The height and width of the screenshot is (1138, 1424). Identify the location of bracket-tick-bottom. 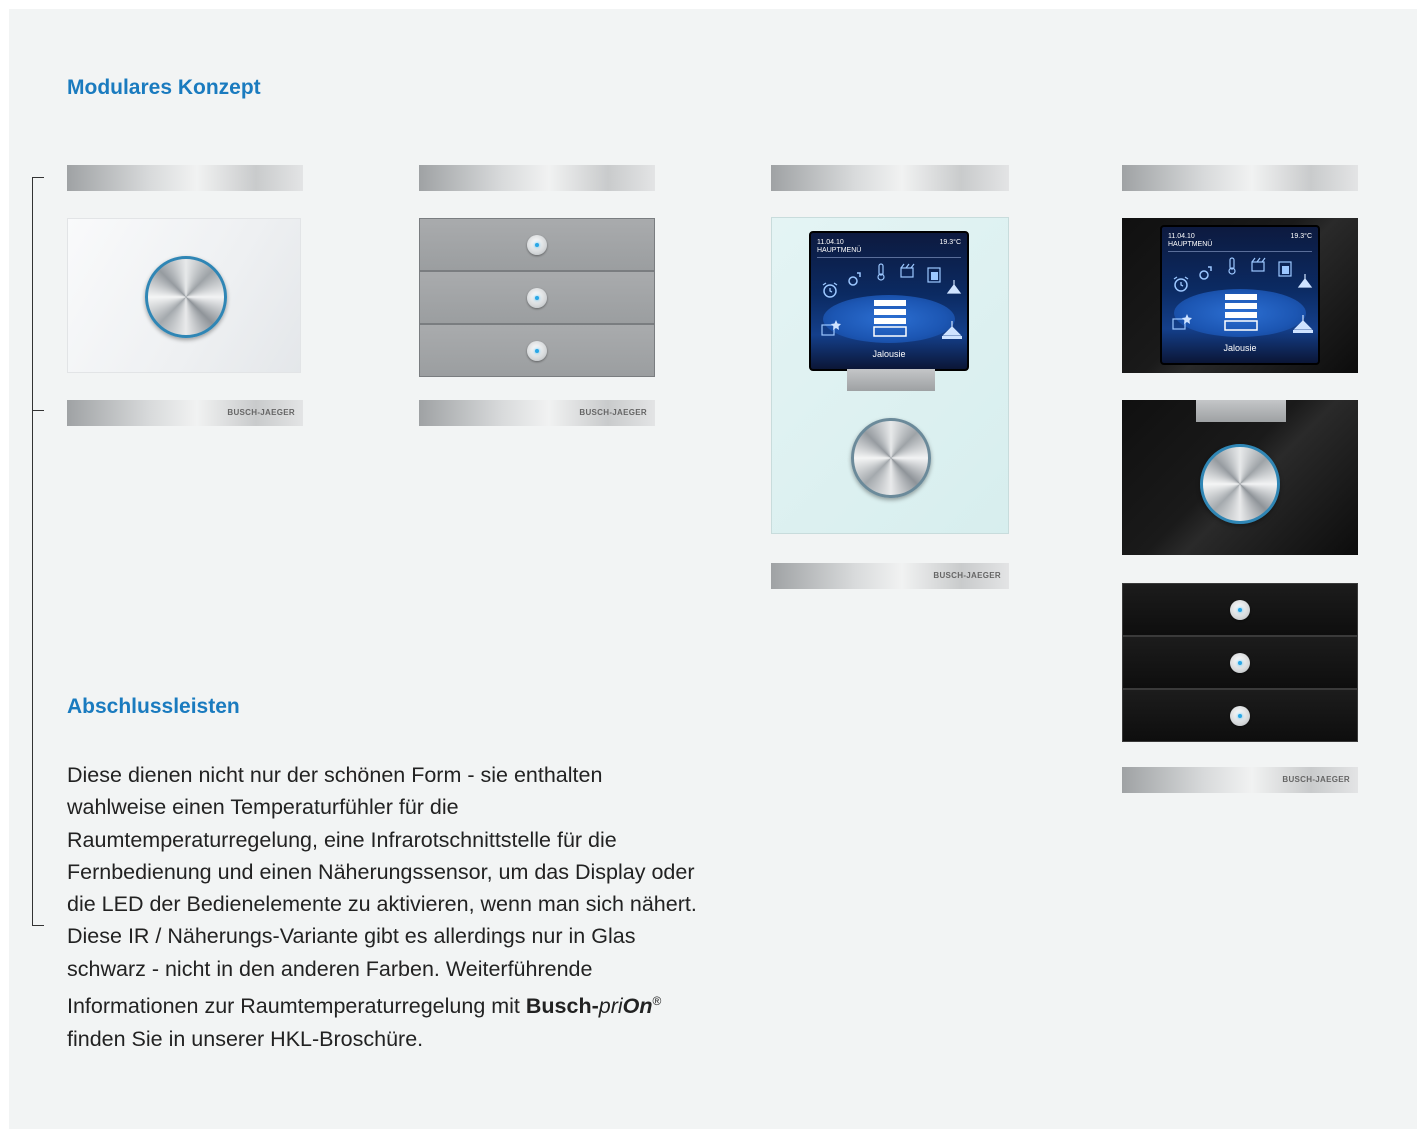
(38, 925).